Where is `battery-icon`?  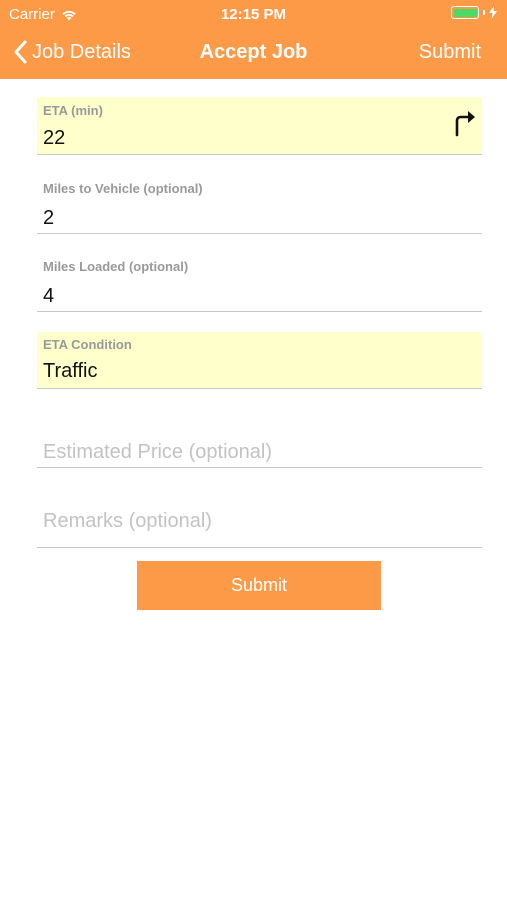 battery-icon is located at coordinates (465, 12).